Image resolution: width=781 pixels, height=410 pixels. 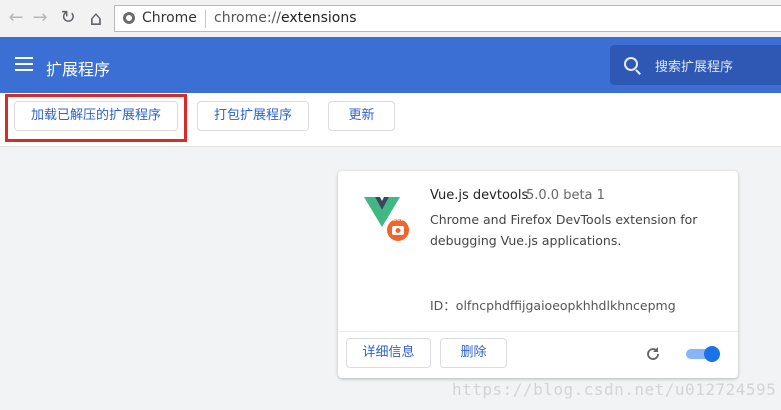 What do you see at coordinates (169, 18) in the screenshot?
I see `site-chip: Chrome` at bounding box center [169, 18].